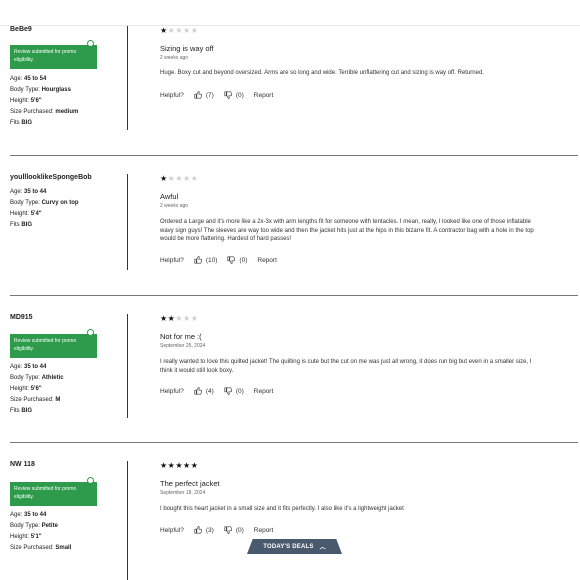 The width and height of the screenshot is (580, 580). What do you see at coordinates (218, 260) in the screenshot?
I see `helpful-row: Helpful? (10) (0) Report` at bounding box center [218, 260].